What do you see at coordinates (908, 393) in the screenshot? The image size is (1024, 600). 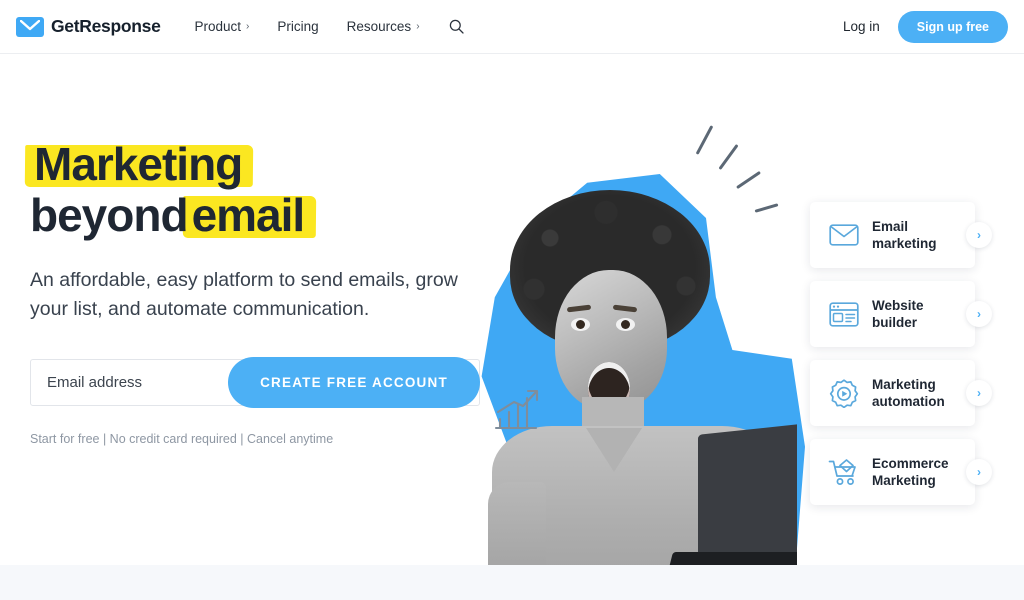 I see `feature-card-label: Marketing automation` at bounding box center [908, 393].